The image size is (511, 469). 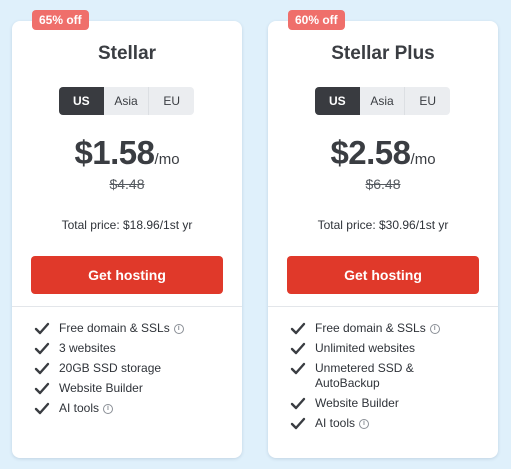 I want to click on feature-item: Unlimited websites, so click(x=390, y=348).